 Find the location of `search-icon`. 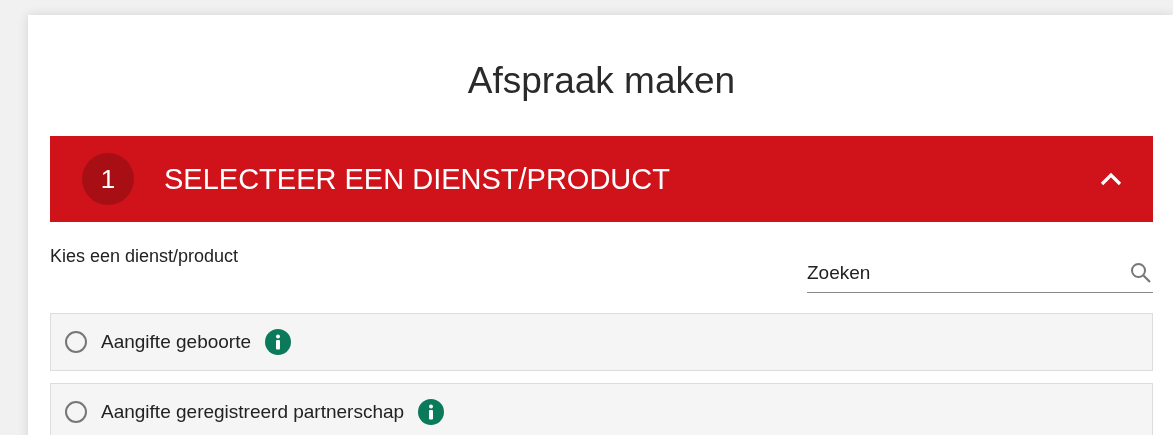

search-icon is located at coordinates (1141, 273).